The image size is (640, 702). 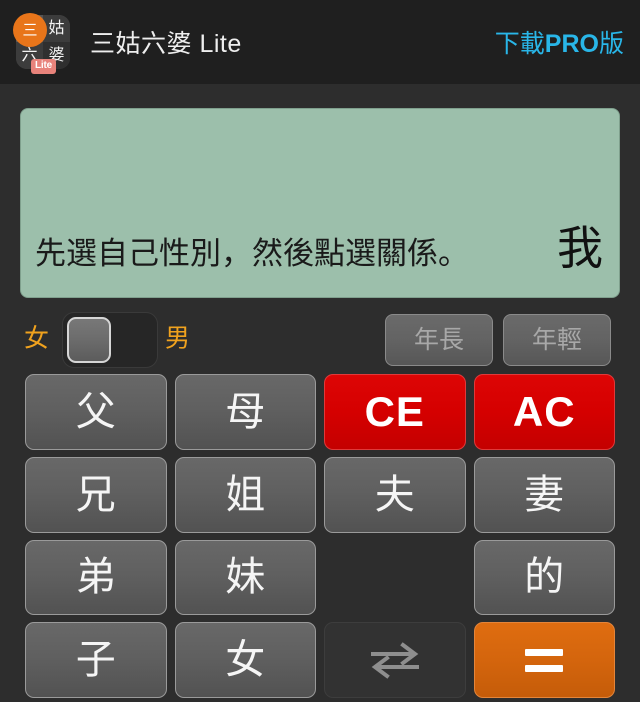 I want to click on key-blank, so click(x=395, y=578).